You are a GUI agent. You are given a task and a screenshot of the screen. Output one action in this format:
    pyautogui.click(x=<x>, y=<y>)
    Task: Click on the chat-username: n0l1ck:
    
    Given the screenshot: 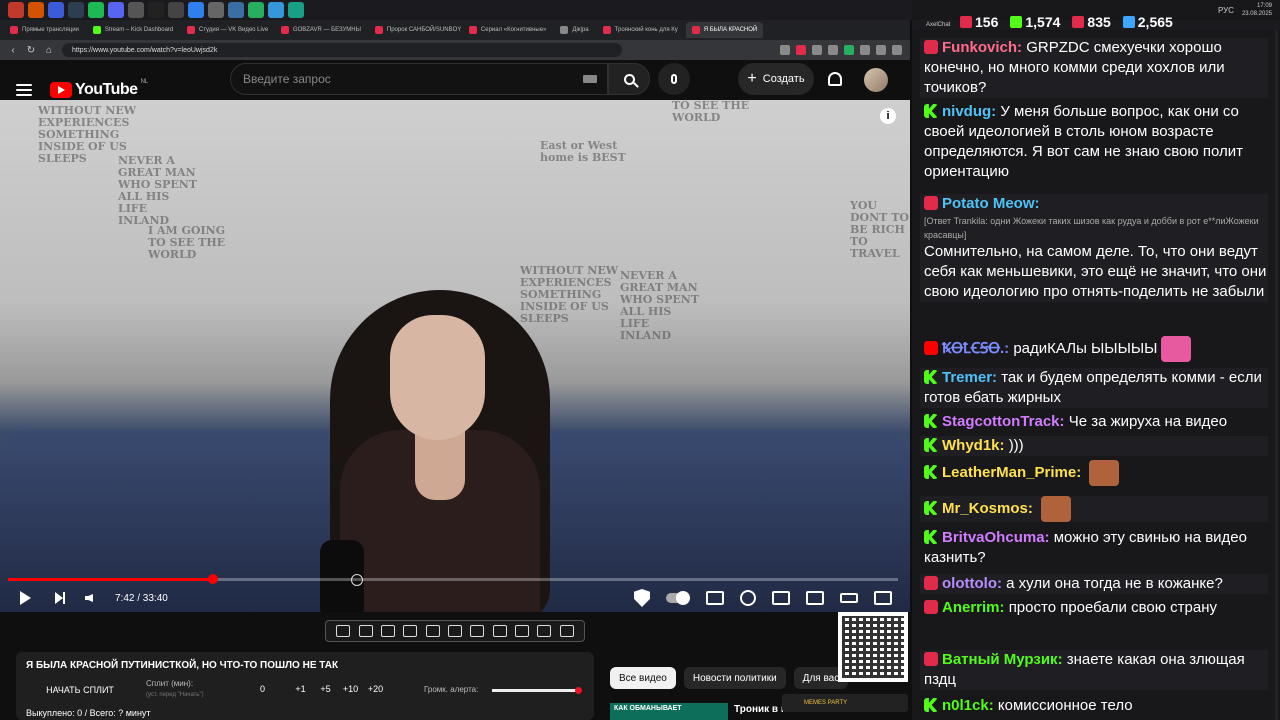 What is the action you would take?
    pyautogui.click(x=968, y=705)
    